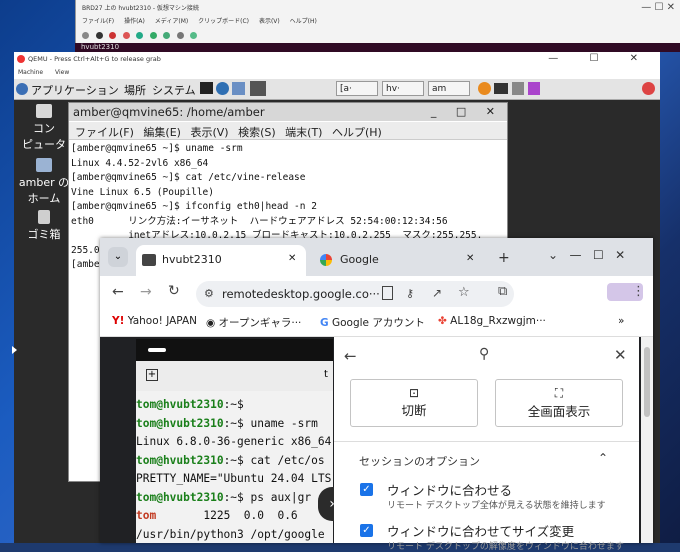 Image resolution: width=680 pixels, height=552 pixels. Describe the element at coordinates (135, 90) in the screenshot. I see `places-menu: 場所` at that location.